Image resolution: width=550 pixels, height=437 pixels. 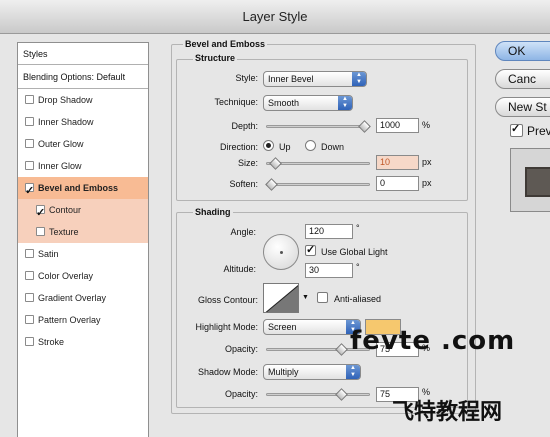 I want to click on bevel-emboss-title: Bevel and Emboss, so click(x=225, y=44).